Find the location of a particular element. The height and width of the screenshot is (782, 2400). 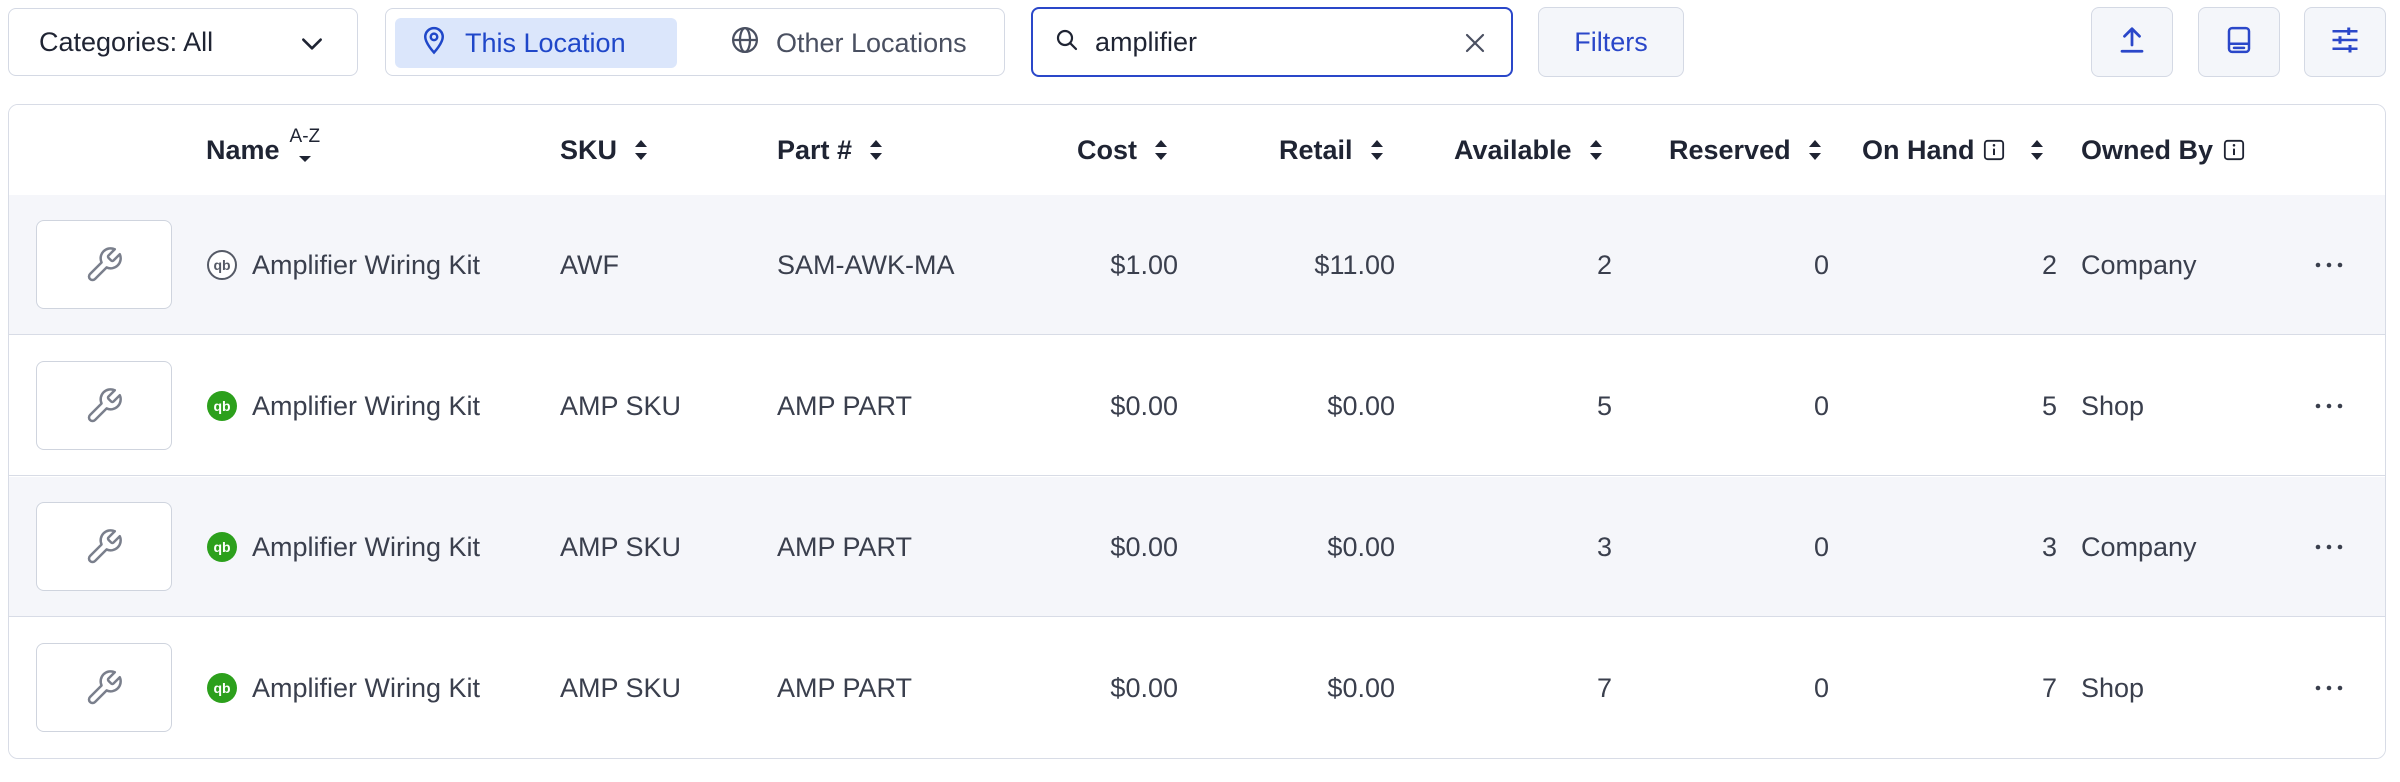

item-available: 5 is located at coordinates (1604, 405).